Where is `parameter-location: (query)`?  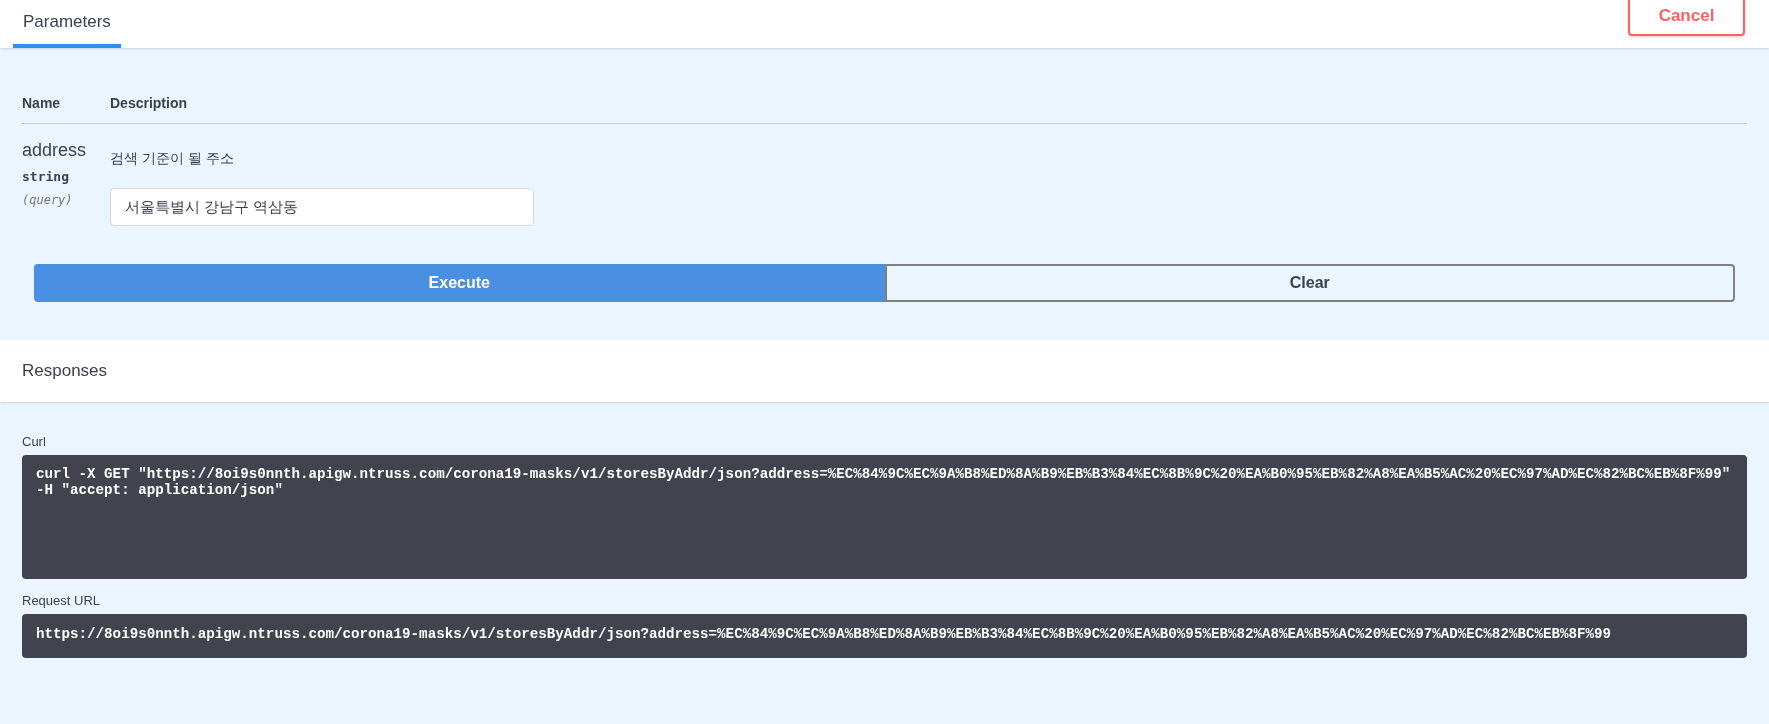
parameter-location: (query) is located at coordinates (48, 200).